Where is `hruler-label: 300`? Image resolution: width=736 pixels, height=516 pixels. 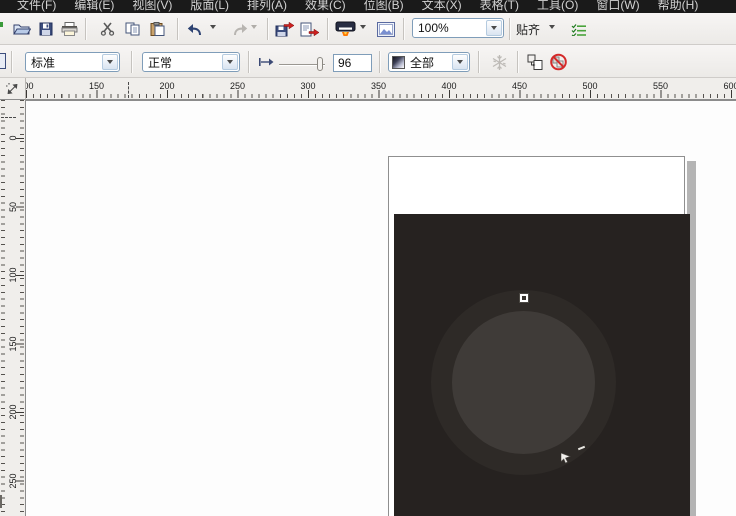 hruler-label: 300 is located at coordinates (308, 86).